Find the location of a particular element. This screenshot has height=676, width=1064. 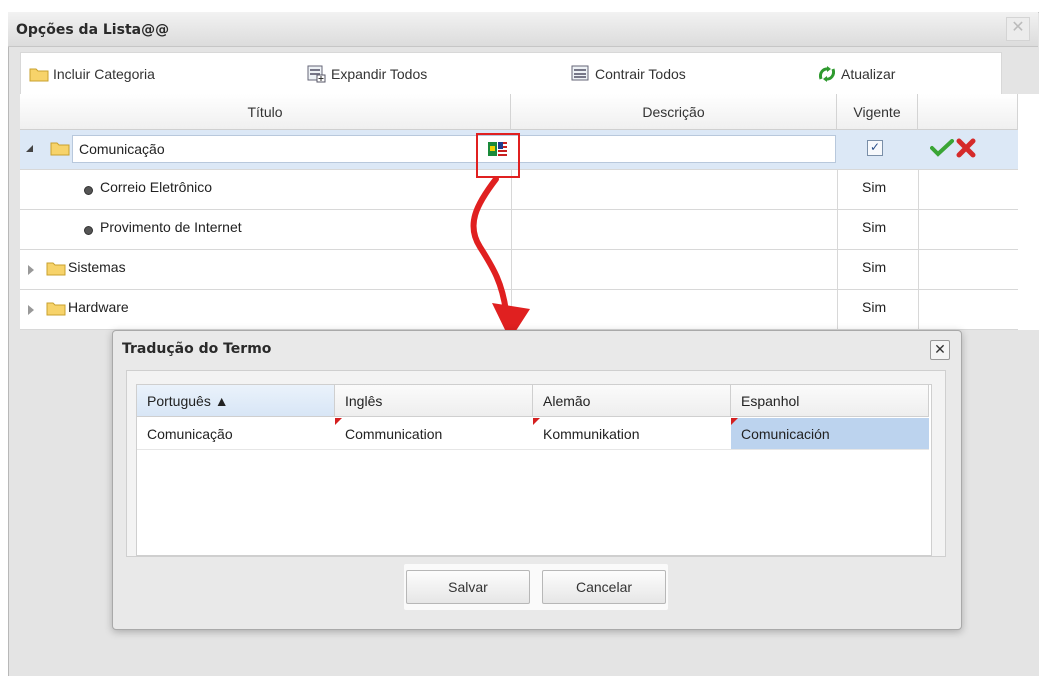

title-edit-input: Comunicação is located at coordinates (454, 149).